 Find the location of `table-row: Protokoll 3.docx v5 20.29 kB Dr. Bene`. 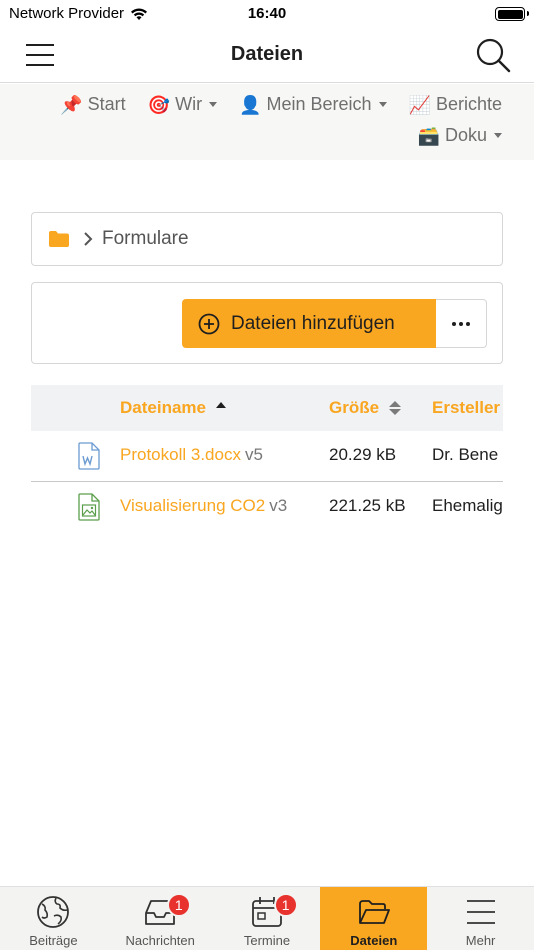

table-row: Protokoll 3.docx v5 20.29 kB Dr. Bene is located at coordinates (267, 456).